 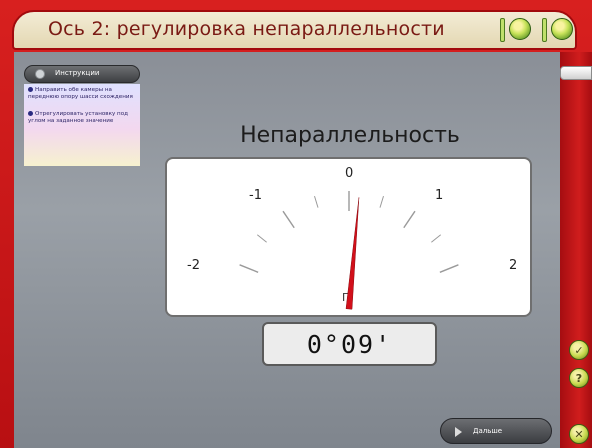 What do you see at coordinates (576, 250) in the screenshot?
I see `right-rail` at bounding box center [576, 250].